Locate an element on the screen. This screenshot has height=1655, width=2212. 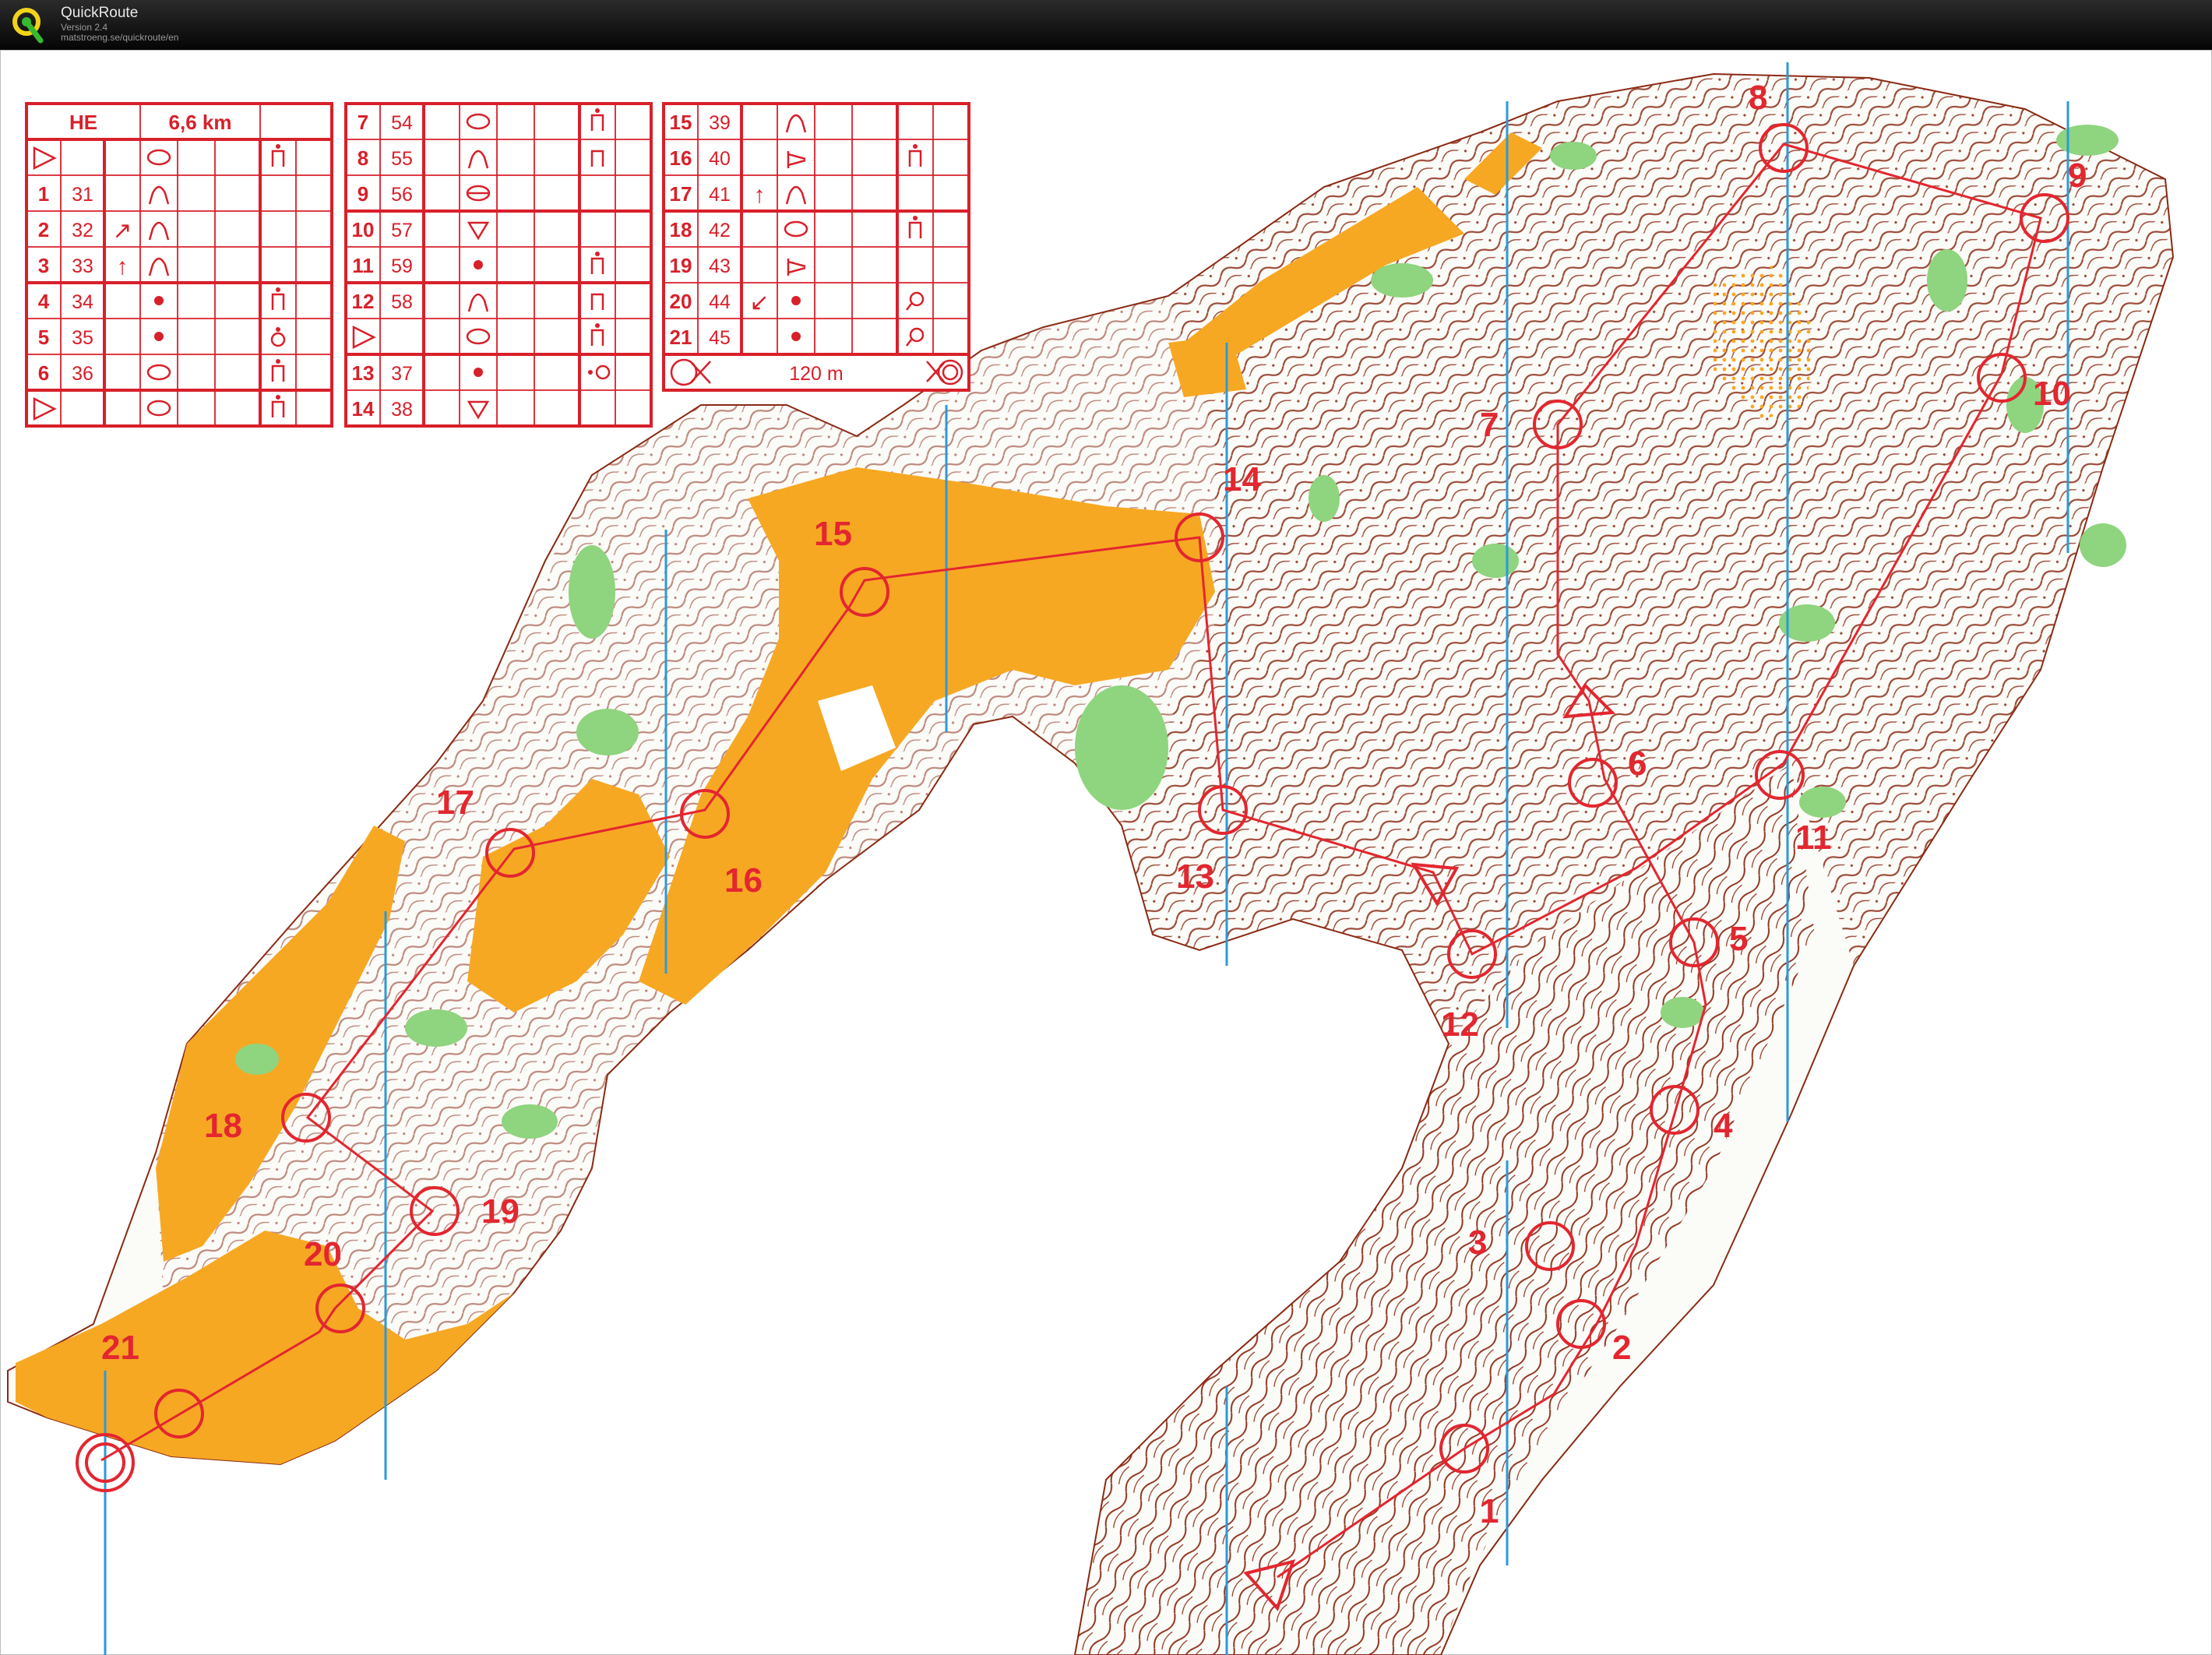
svg-text: 58 is located at coordinates (402, 302).